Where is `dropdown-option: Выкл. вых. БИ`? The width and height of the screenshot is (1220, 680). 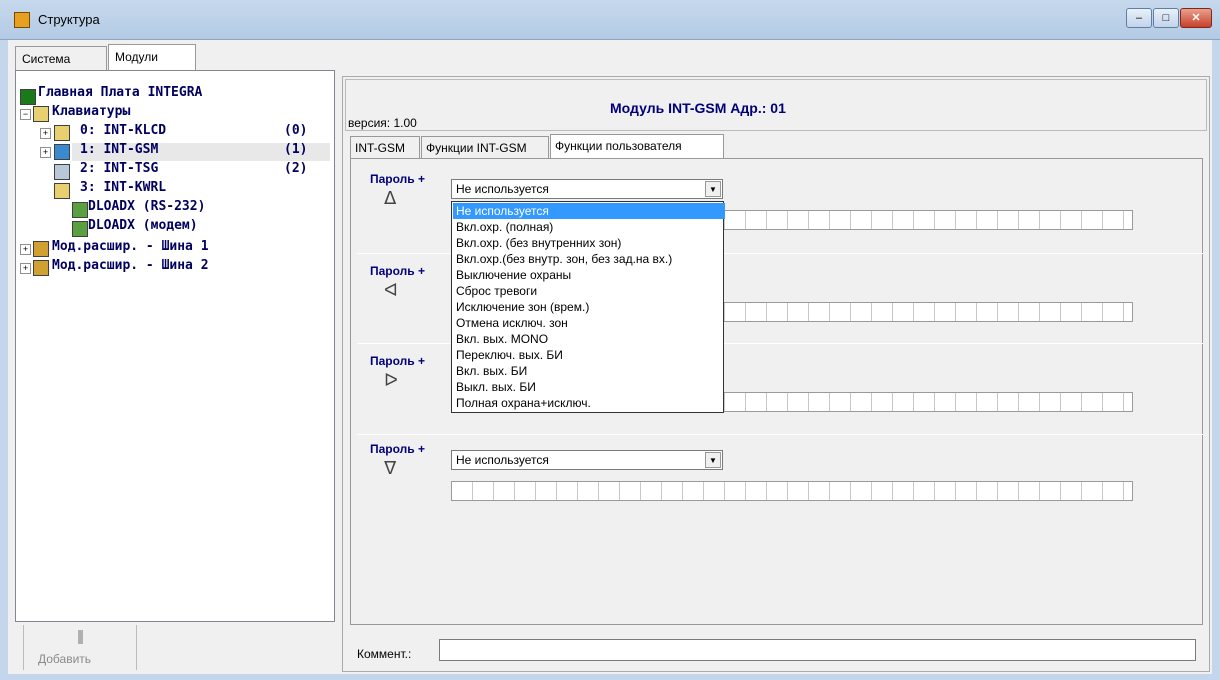
dropdown-option: Выкл. вых. БИ is located at coordinates (589, 387).